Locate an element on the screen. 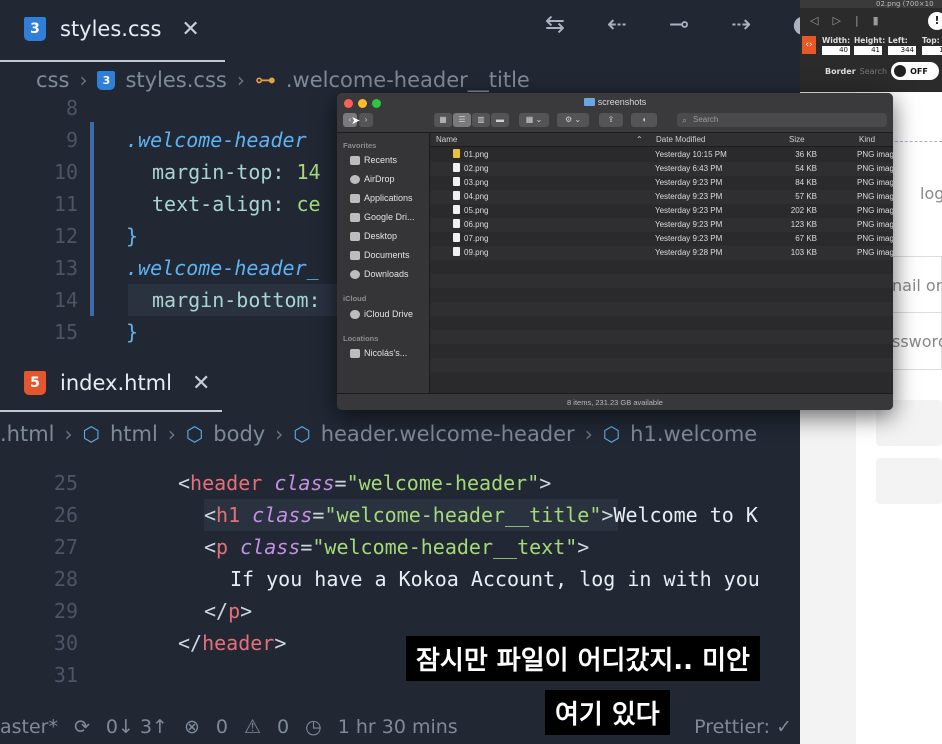  breadcrumb-item: .welcome-header__title is located at coordinates (408, 80).